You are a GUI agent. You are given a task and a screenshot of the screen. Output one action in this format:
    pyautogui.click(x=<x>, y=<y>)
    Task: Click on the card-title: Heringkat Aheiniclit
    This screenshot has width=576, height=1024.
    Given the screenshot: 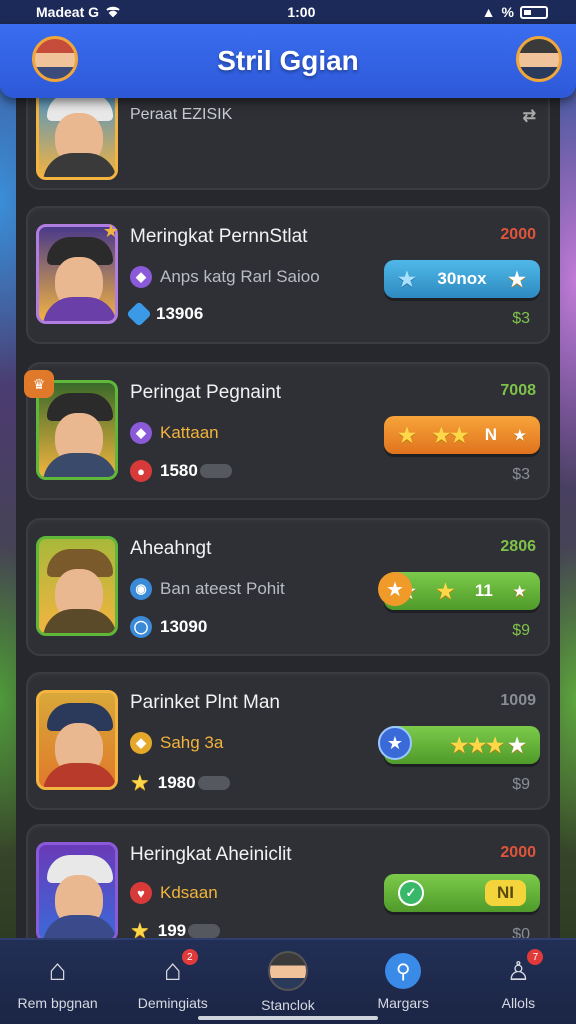 What is the action you would take?
    pyautogui.click(x=211, y=854)
    